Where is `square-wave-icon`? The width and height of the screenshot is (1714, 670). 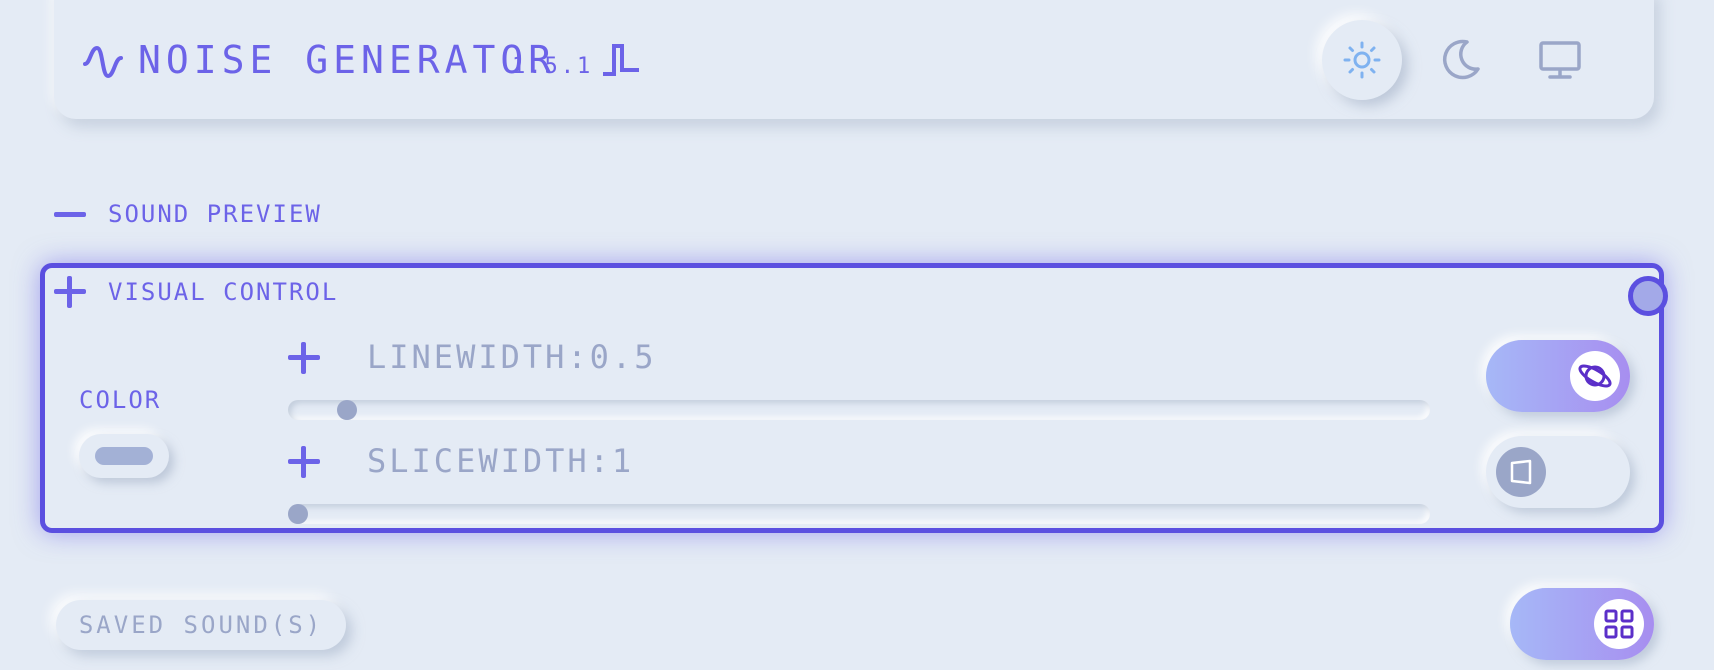 square-wave-icon is located at coordinates (621, 60).